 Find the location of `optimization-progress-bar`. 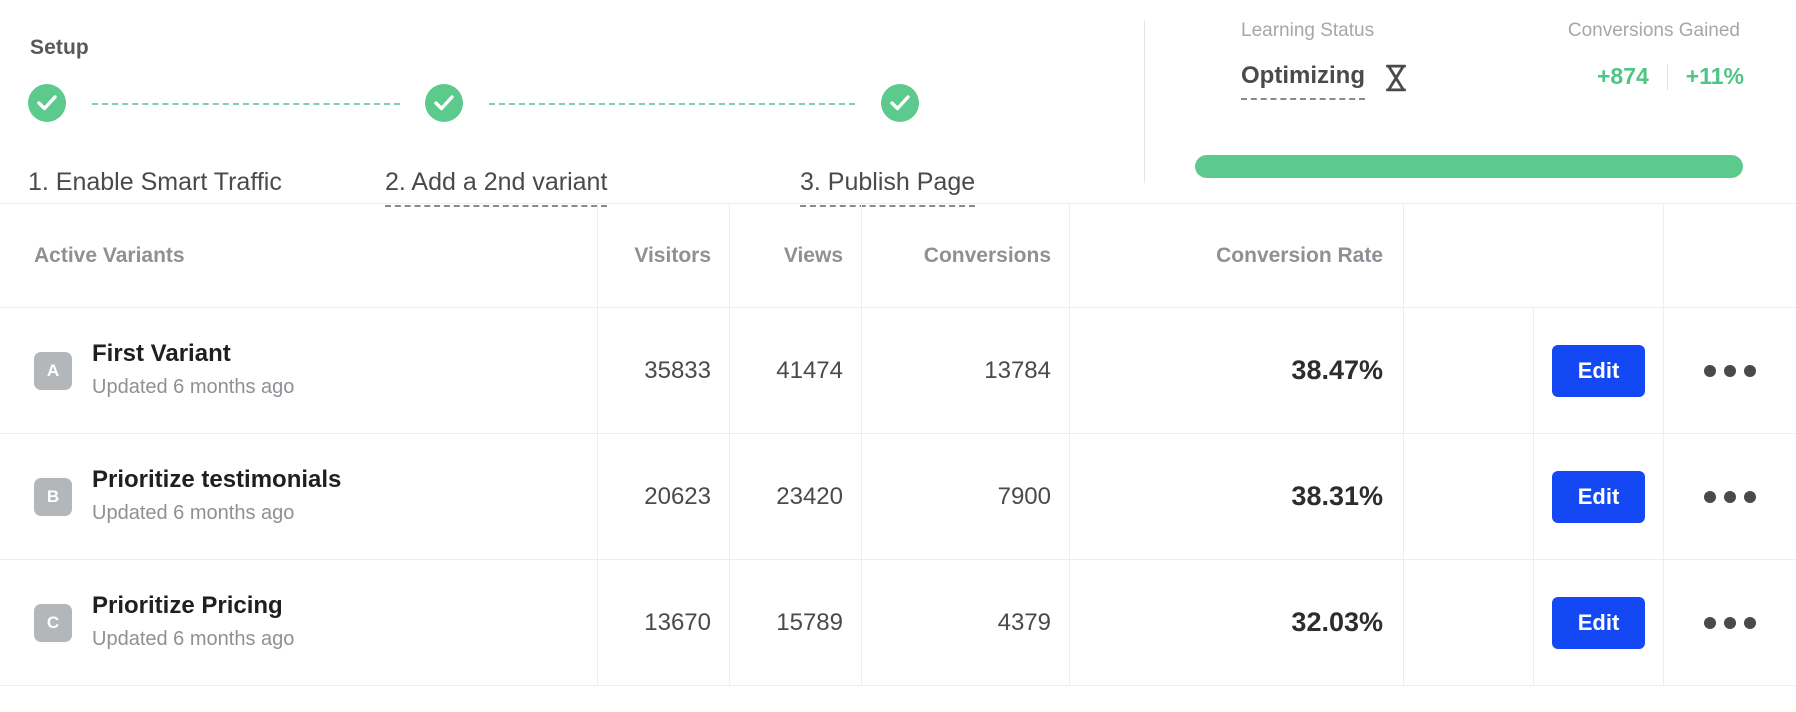

optimization-progress-bar is located at coordinates (1469, 166).